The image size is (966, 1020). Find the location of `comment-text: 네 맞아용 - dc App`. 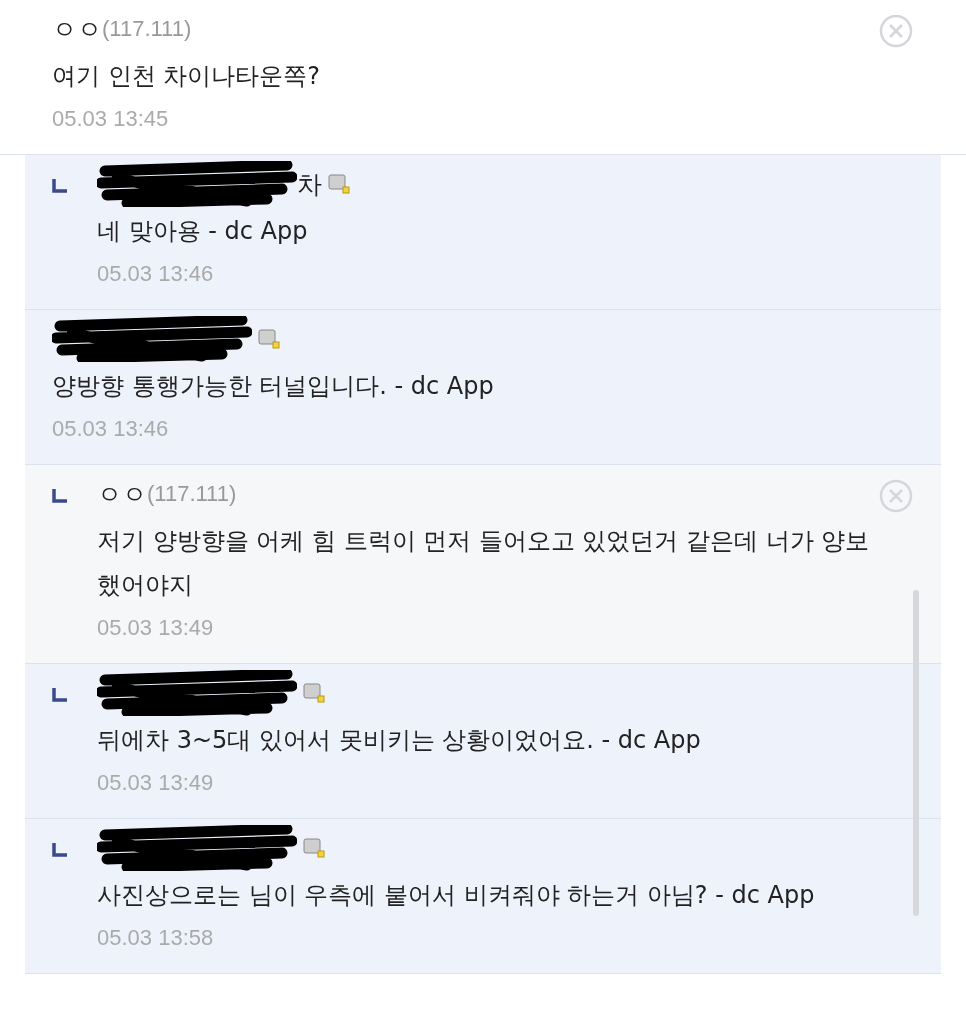

comment-text: 네 맞아용 - dc App is located at coordinates (203, 231).